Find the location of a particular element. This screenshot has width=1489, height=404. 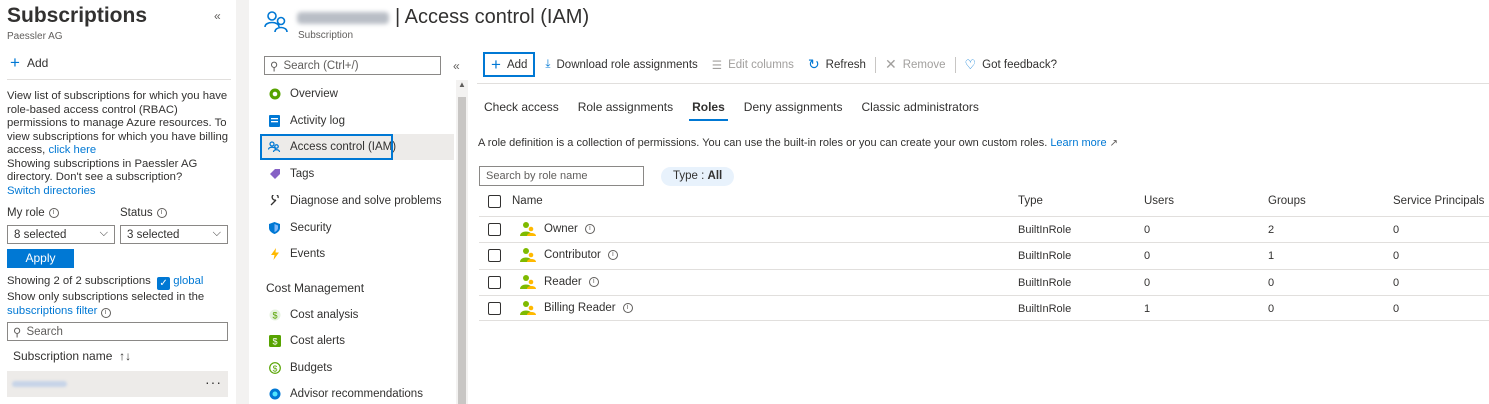

type-filter-prefix: Type : is located at coordinates (690, 176).